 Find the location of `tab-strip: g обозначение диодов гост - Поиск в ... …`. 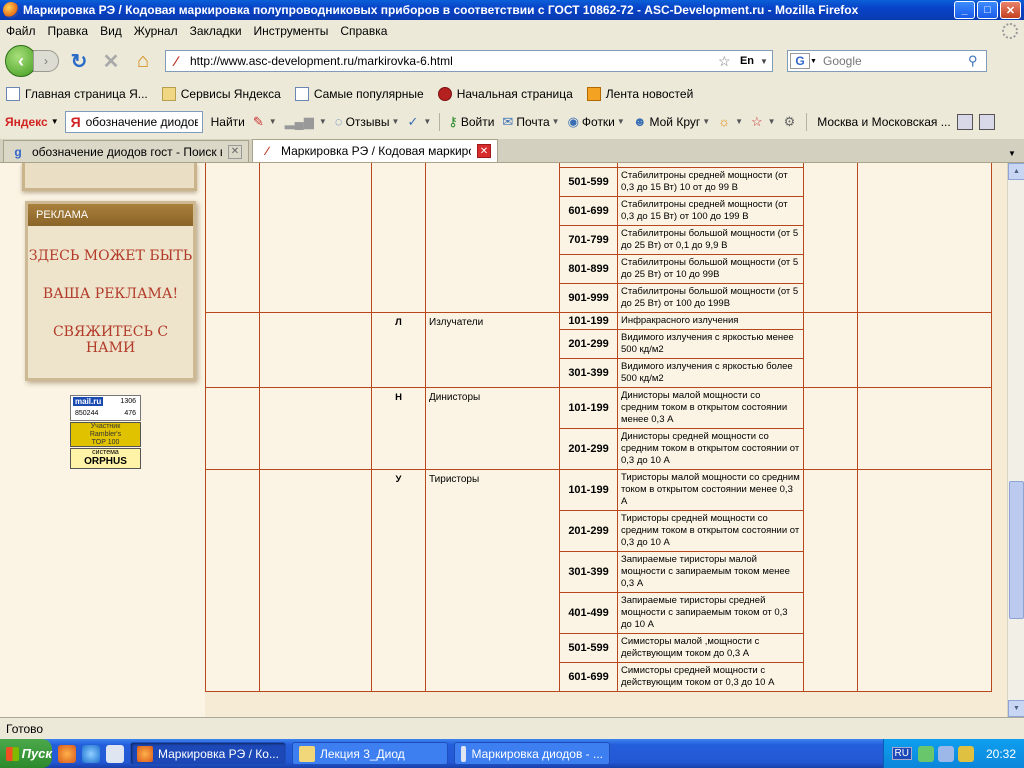

tab-strip: g обозначение диодов гост - Поиск в ... … is located at coordinates (512, 151).